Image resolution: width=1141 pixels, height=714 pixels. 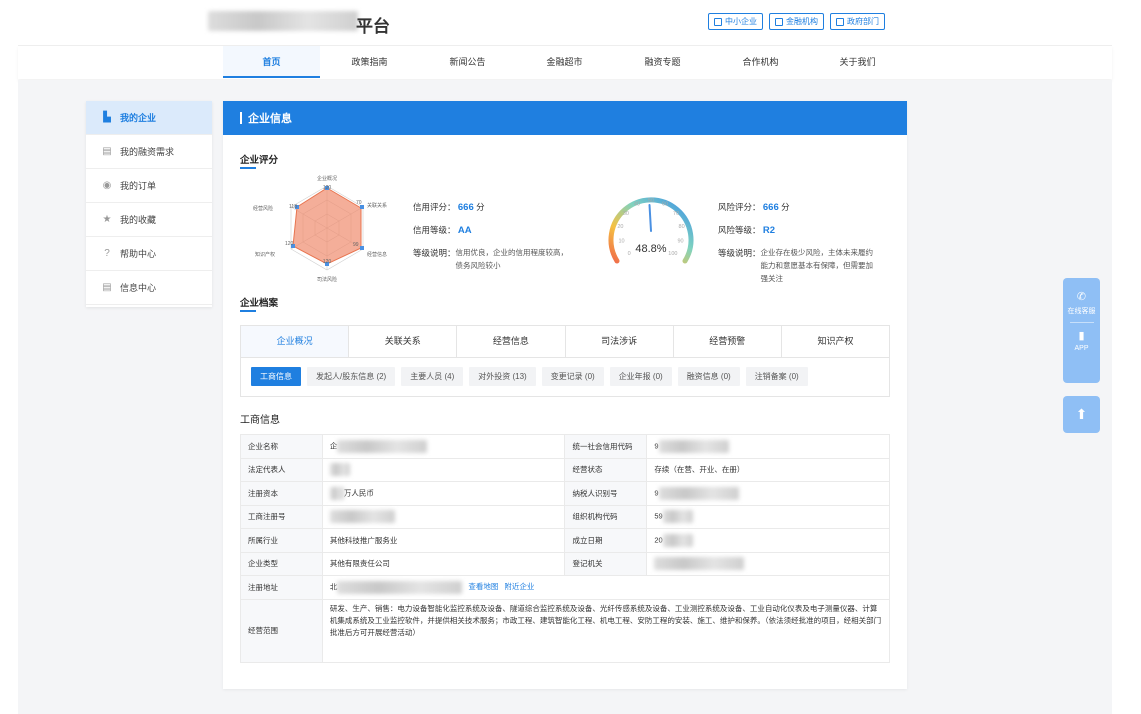 I want to click on subtab-annual-reports: 企业年报 (0), so click(x=640, y=376).